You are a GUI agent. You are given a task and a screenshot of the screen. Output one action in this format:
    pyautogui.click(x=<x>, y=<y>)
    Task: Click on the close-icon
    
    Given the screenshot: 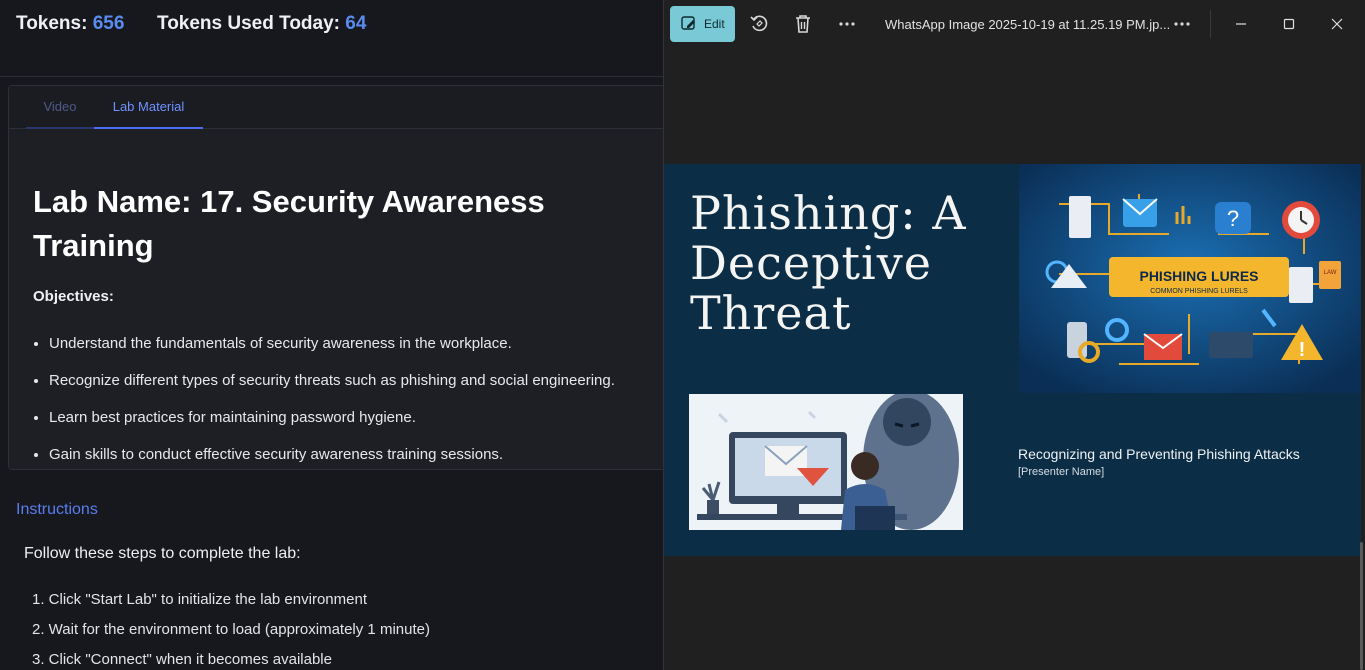 What is the action you would take?
    pyautogui.click(x=1337, y=24)
    